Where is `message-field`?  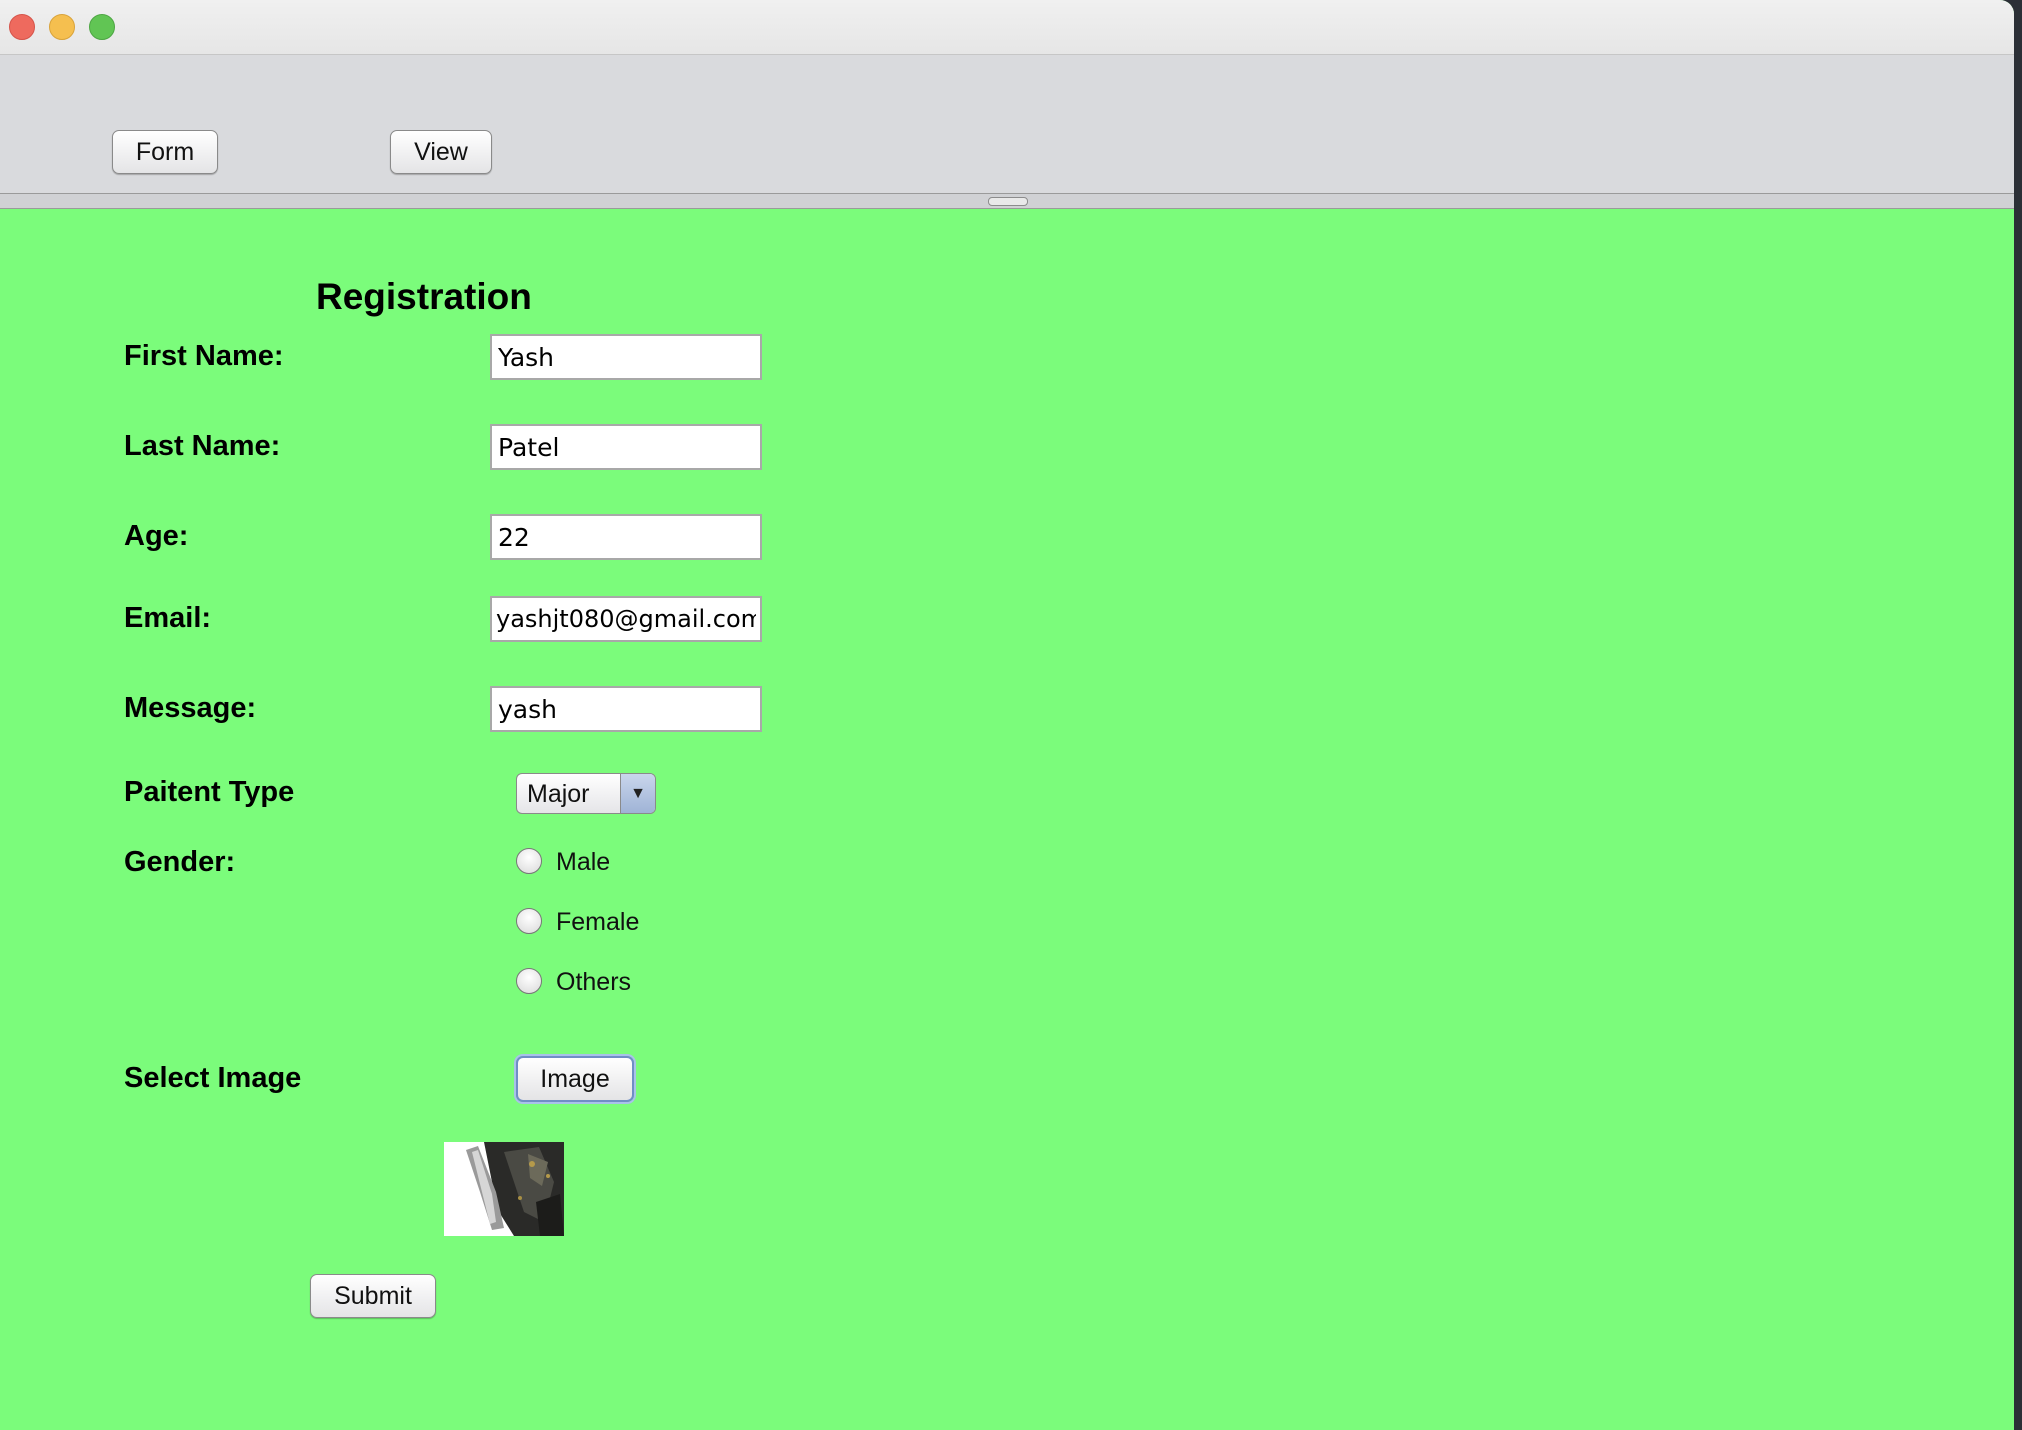
message-field is located at coordinates (626, 709).